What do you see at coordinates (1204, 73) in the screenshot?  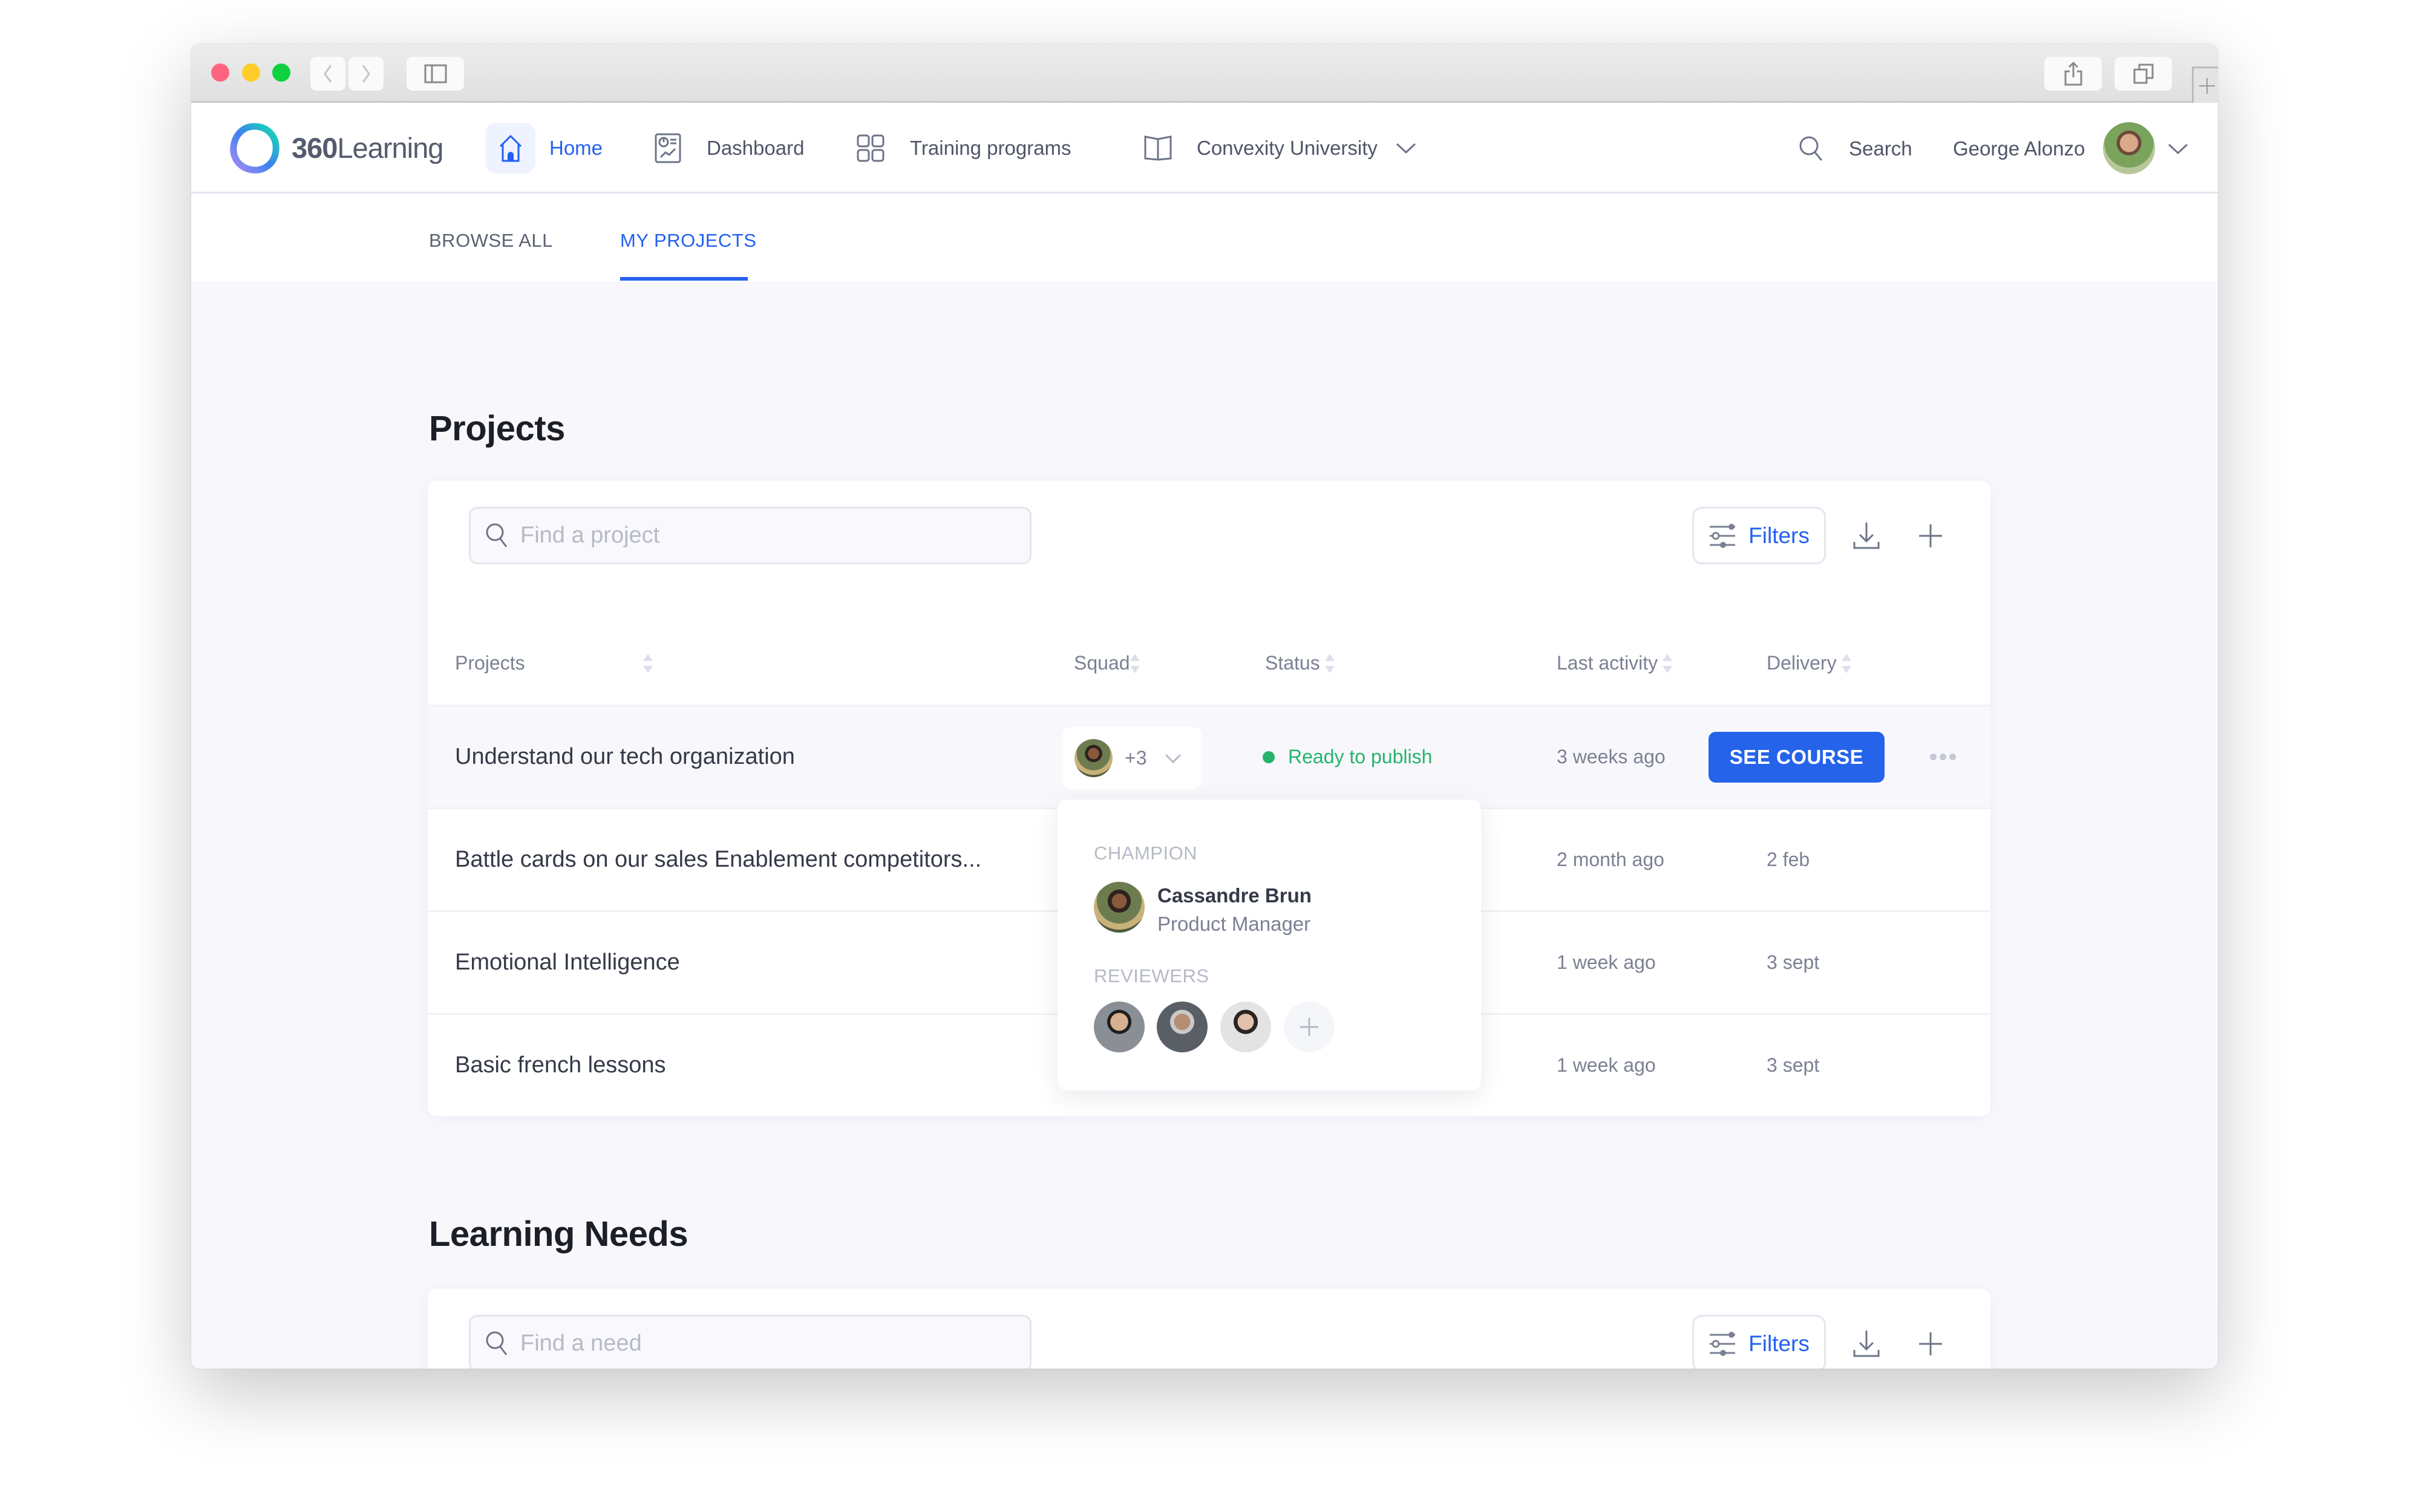 I see `browser-titlebar` at bounding box center [1204, 73].